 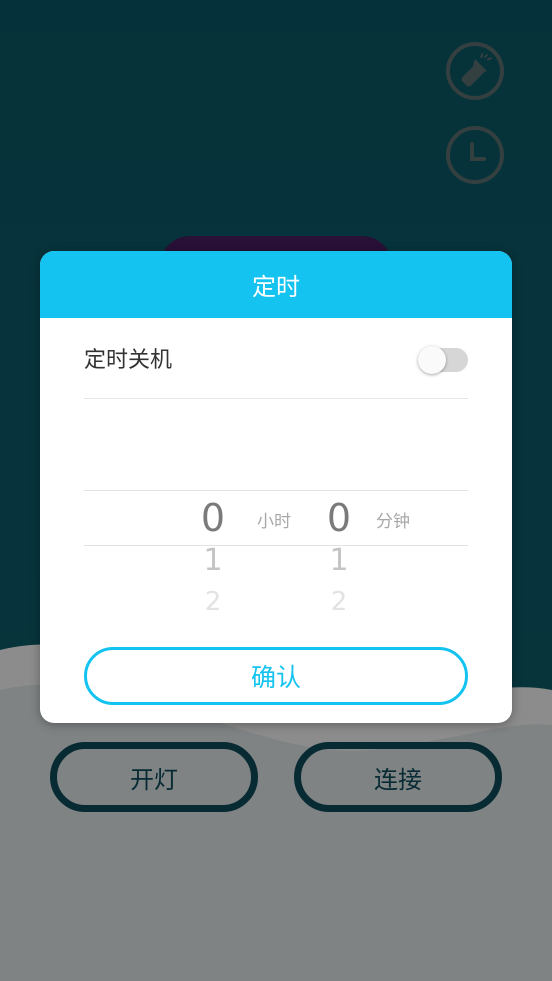 I want to click on minutes-unit: 分钟, so click(x=393, y=522).